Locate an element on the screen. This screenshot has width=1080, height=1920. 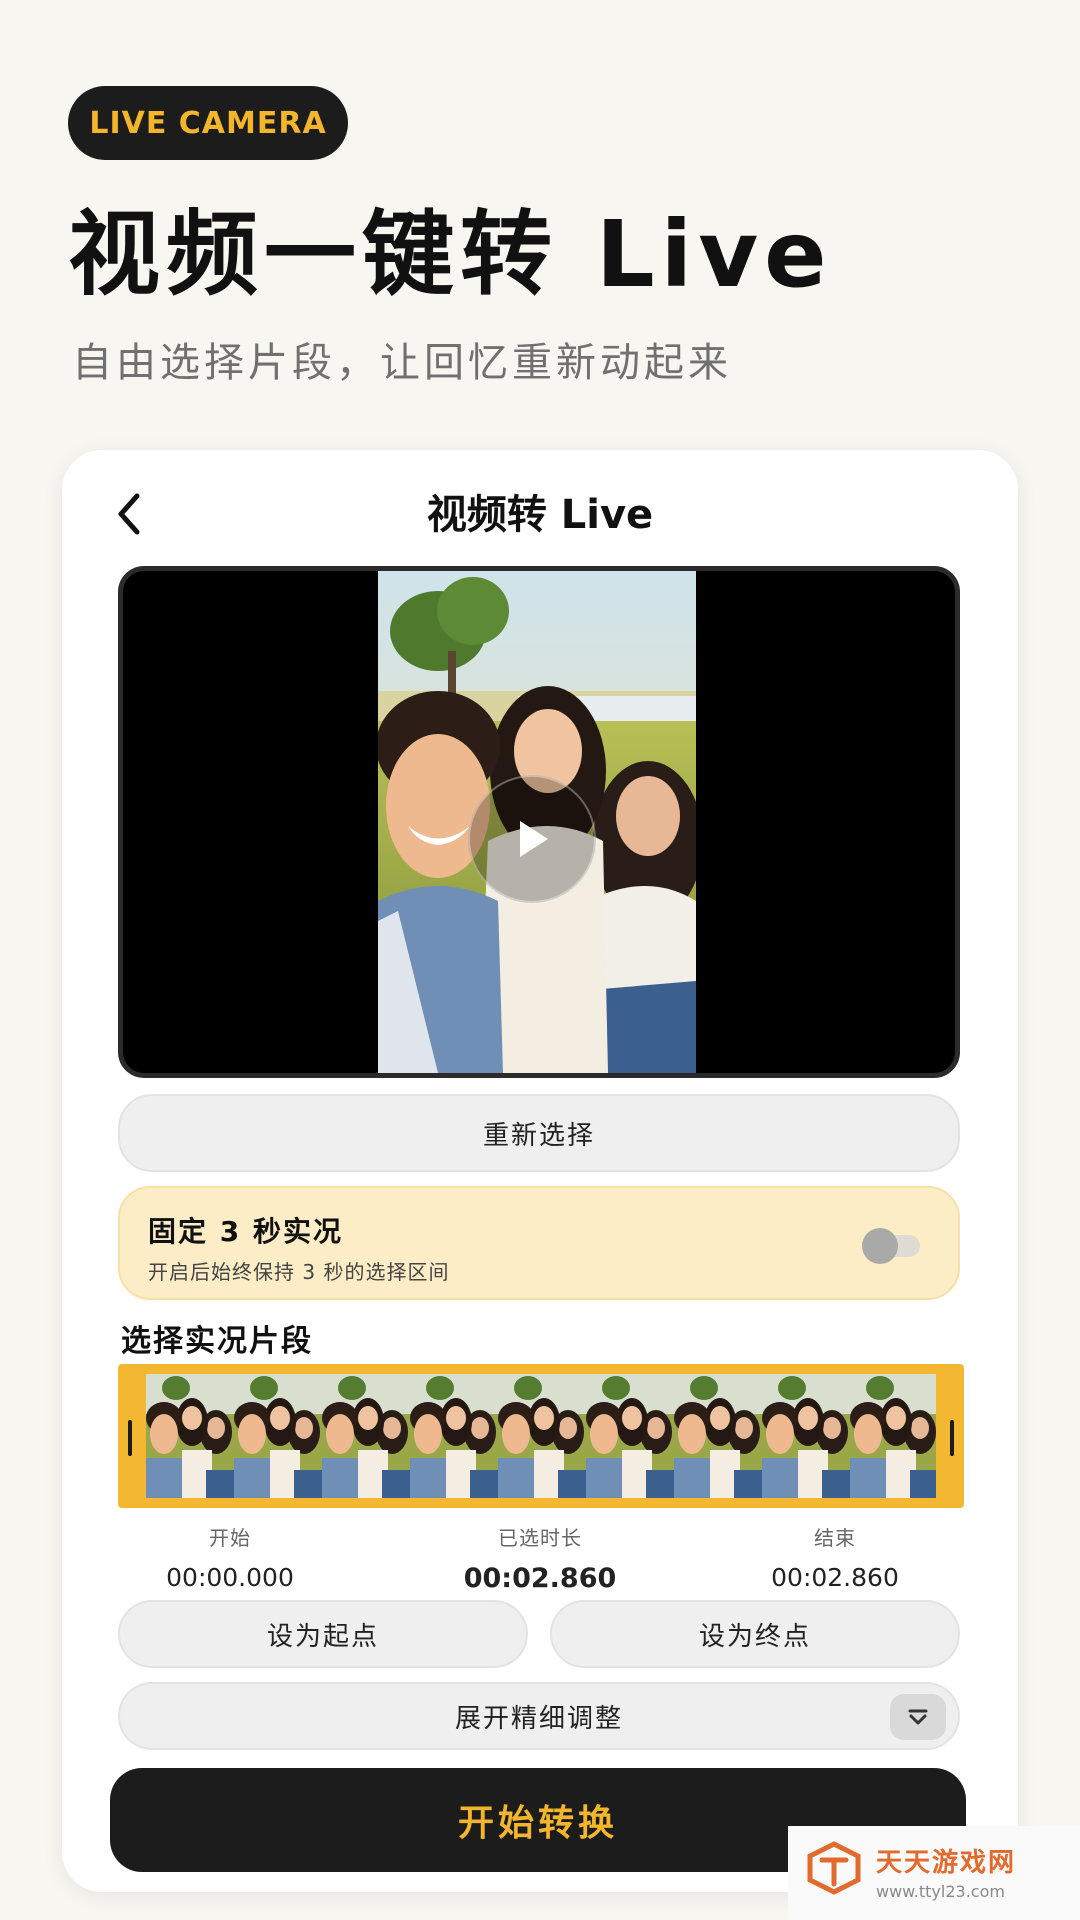
play-icon is located at coordinates (534, 839).